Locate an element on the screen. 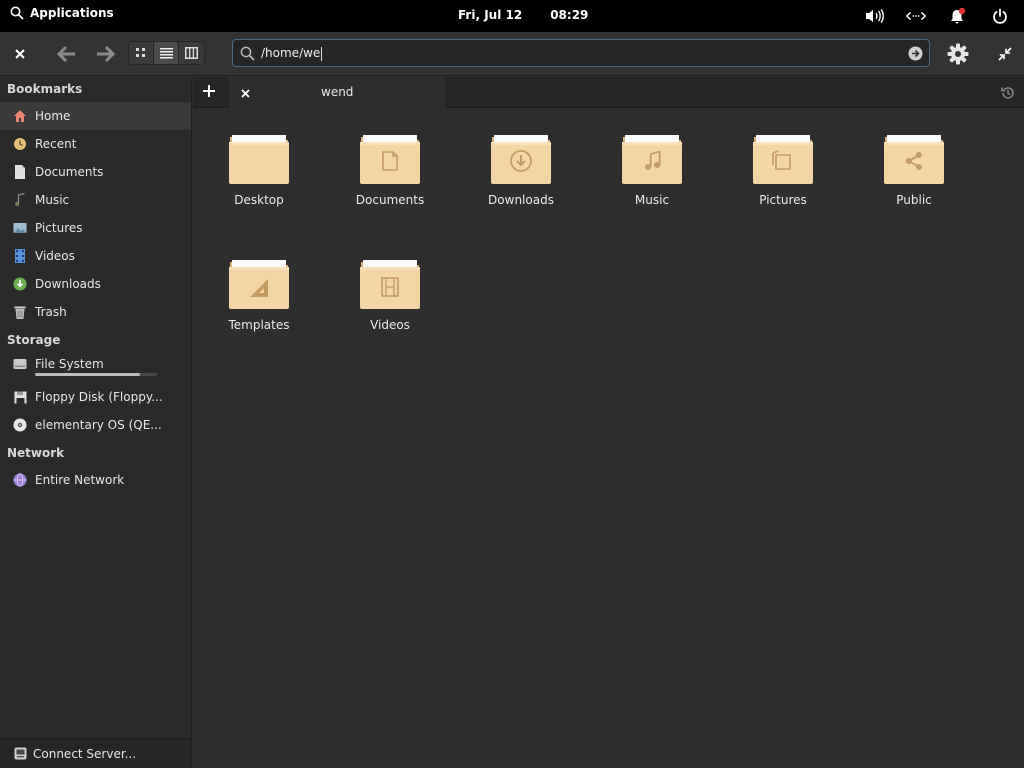 This screenshot has height=768, width=1024. applications-menu: Applications is located at coordinates (62, 13).